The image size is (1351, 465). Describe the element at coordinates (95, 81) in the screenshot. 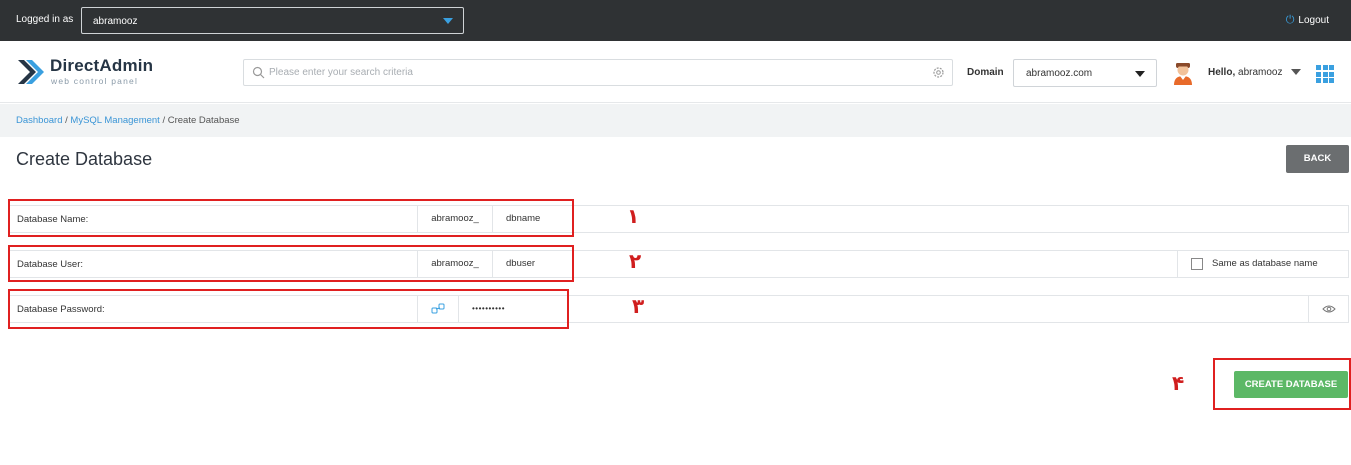

I see `logo-subtitle: web control panel` at that location.